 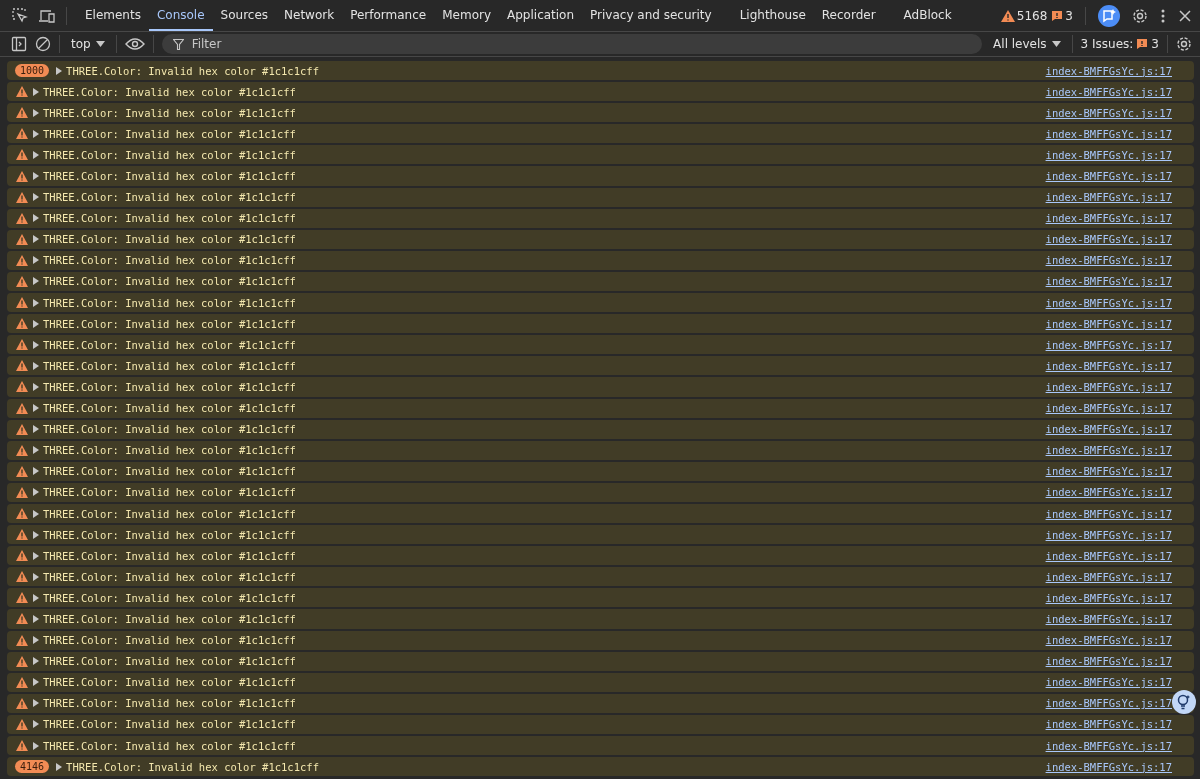 I want to click on inspect-icon, so click(x=20, y=15).